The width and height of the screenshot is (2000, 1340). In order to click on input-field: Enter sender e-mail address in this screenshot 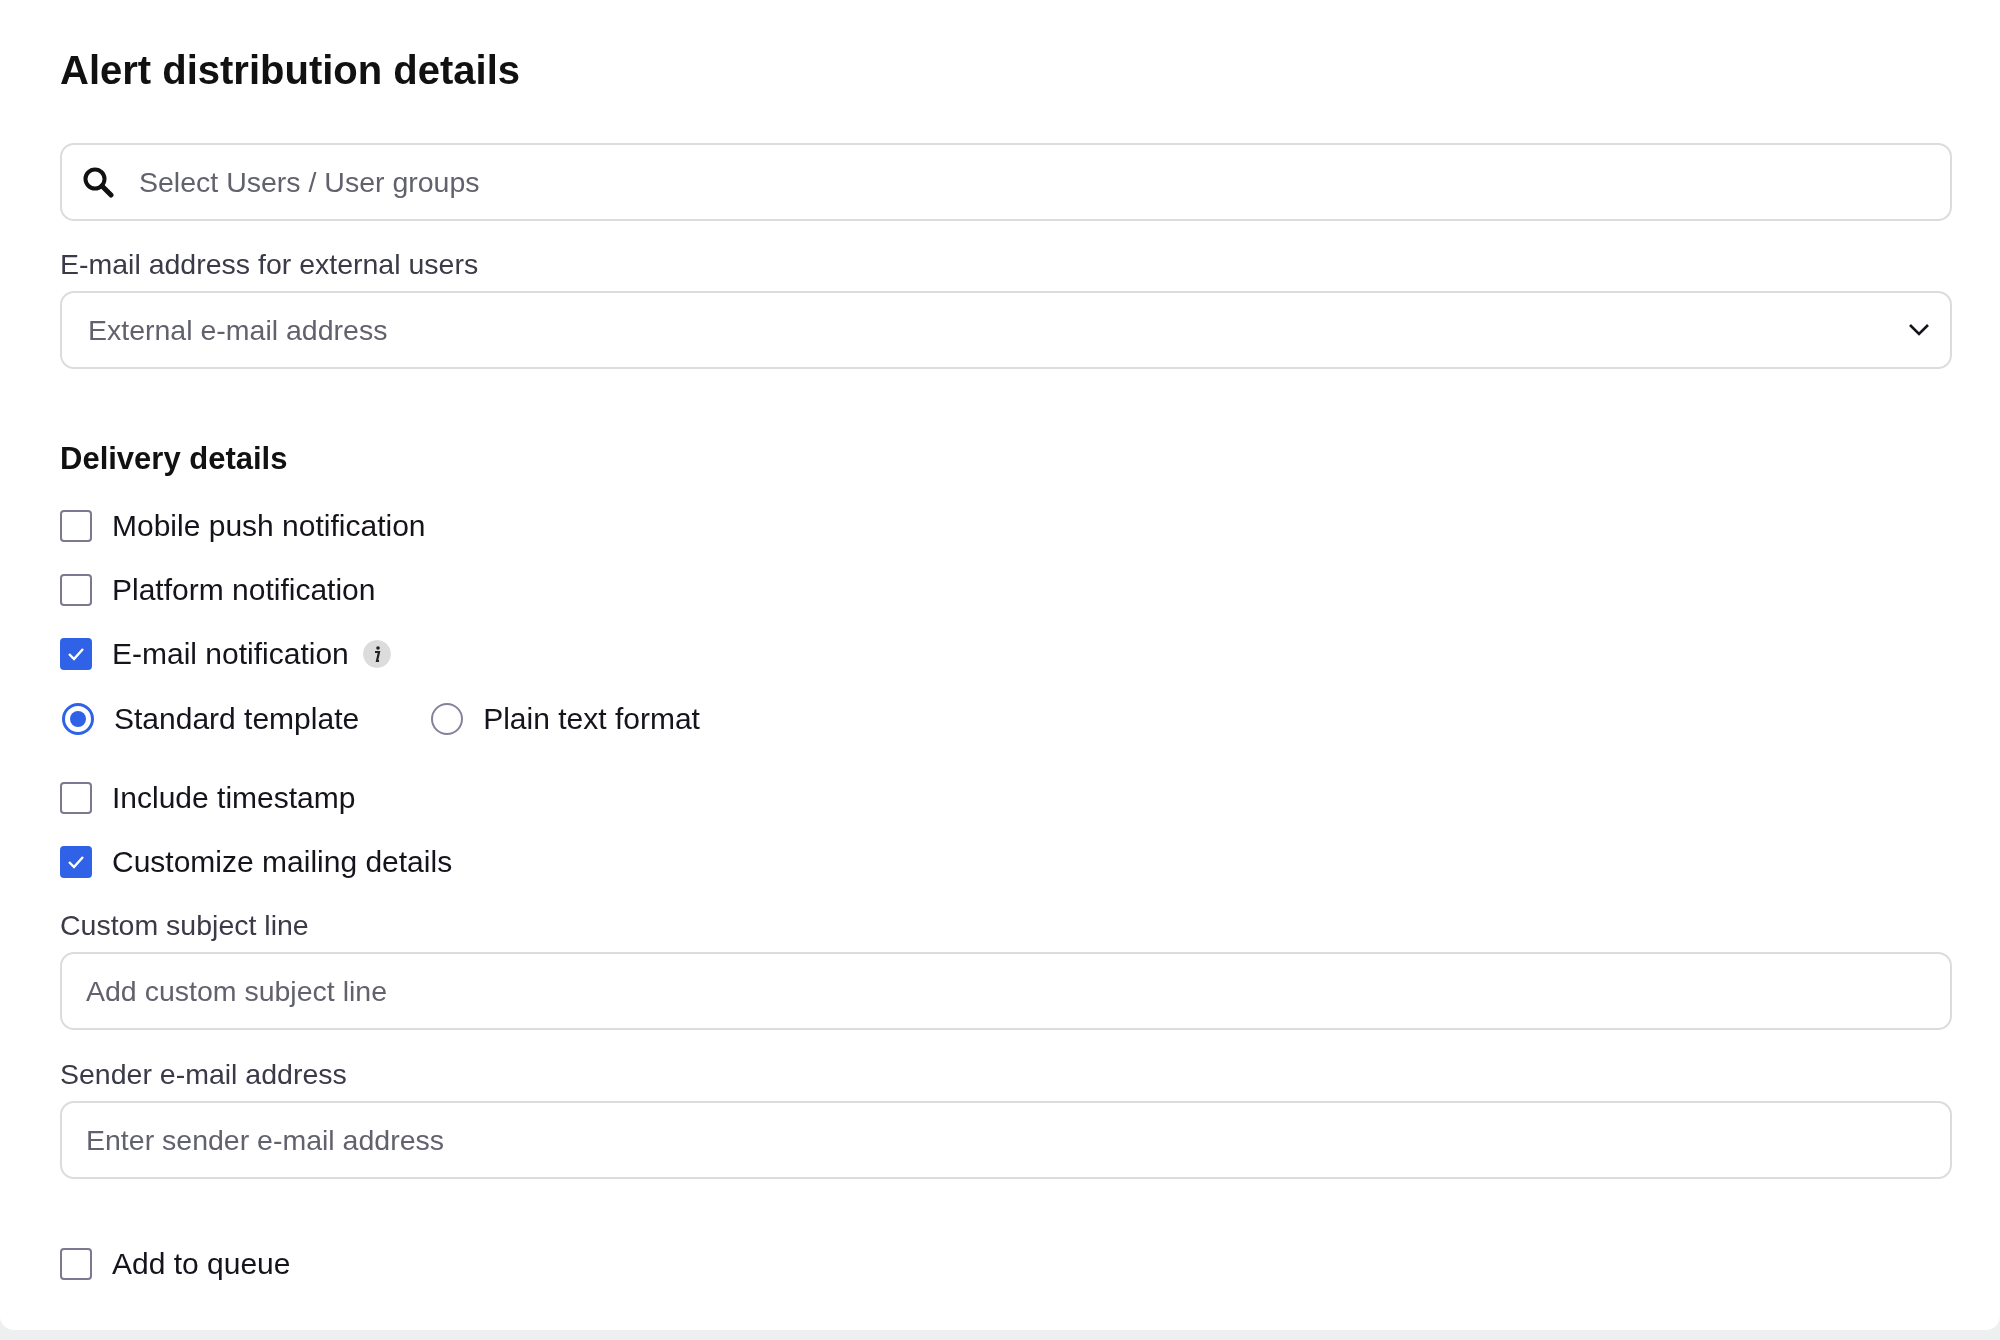, I will do `click(1006, 1140)`.